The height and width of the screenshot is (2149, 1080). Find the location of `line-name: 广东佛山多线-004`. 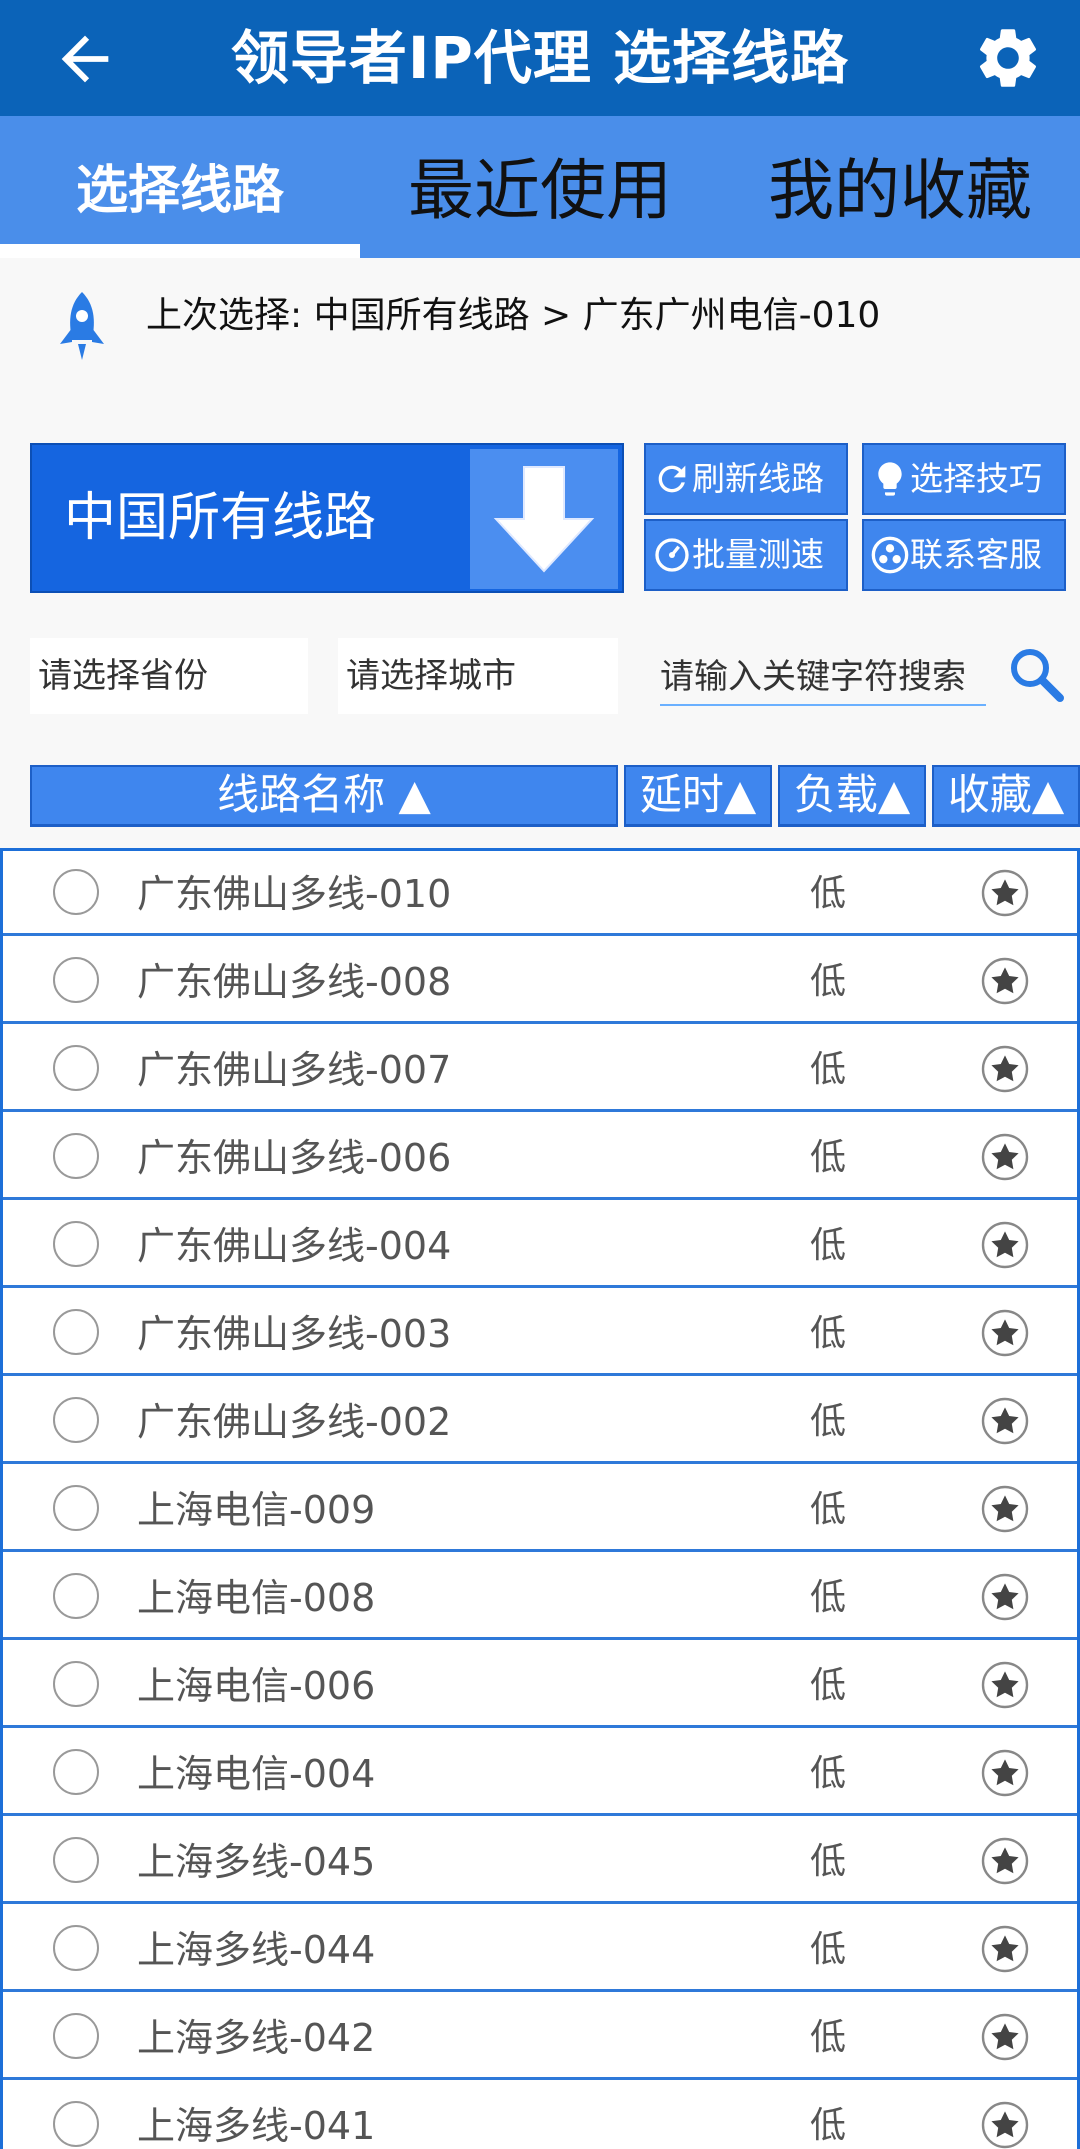

line-name: 广东佛山多线-004 is located at coordinates (294, 1246).